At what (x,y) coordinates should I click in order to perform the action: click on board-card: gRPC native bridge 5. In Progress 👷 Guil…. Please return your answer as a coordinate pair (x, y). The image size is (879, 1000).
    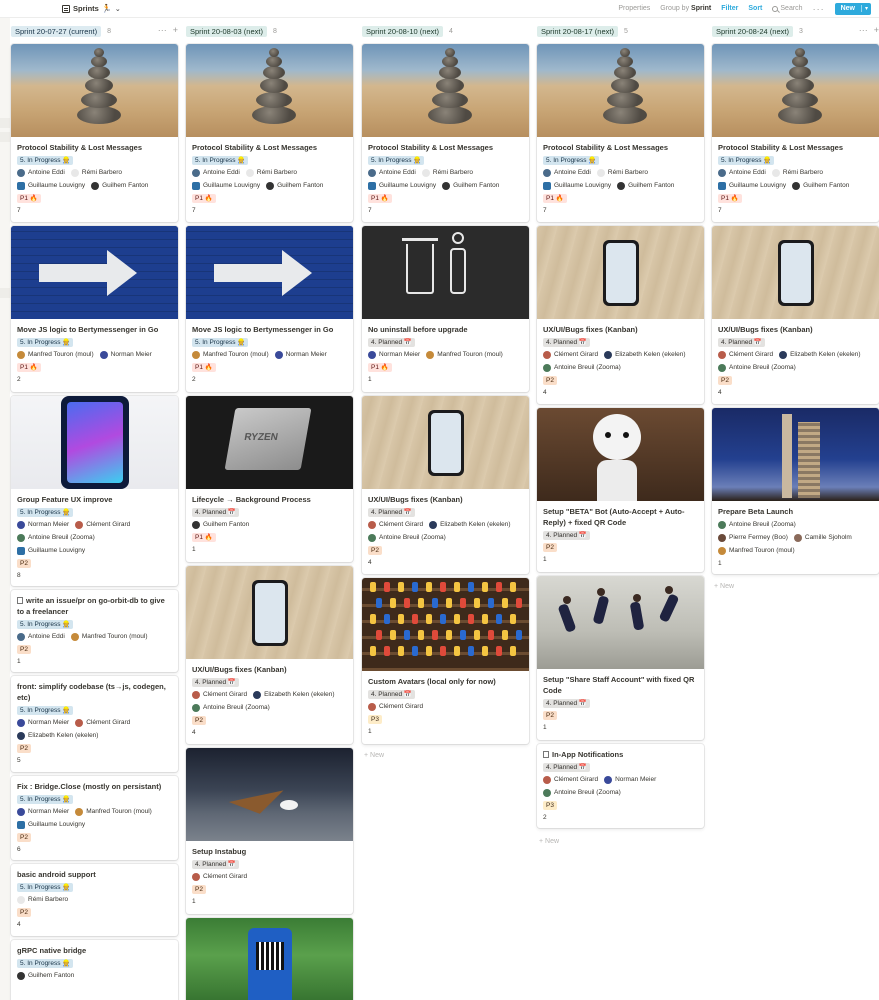
    Looking at the image, I should click on (94, 970).